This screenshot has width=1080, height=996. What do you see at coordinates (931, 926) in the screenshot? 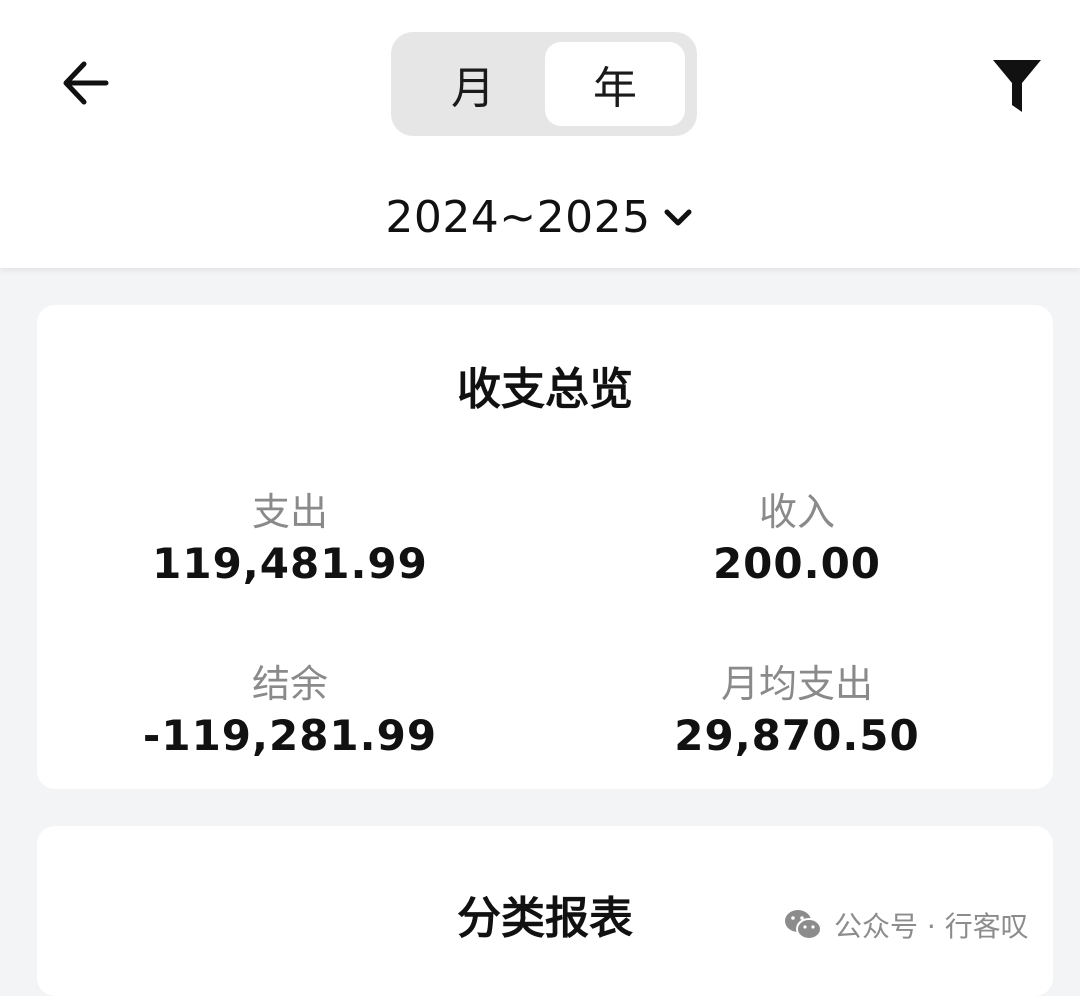
I see `watermark-text: 公众号 · 行客叹` at bounding box center [931, 926].